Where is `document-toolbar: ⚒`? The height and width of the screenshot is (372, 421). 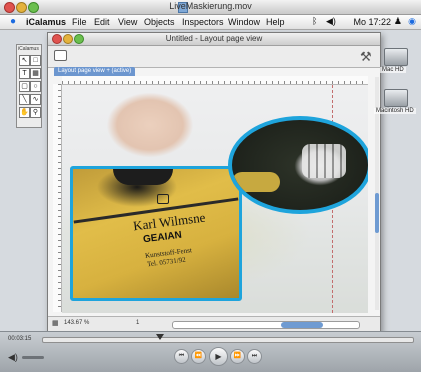 document-toolbar: ⚒ is located at coordinates (214, 57).